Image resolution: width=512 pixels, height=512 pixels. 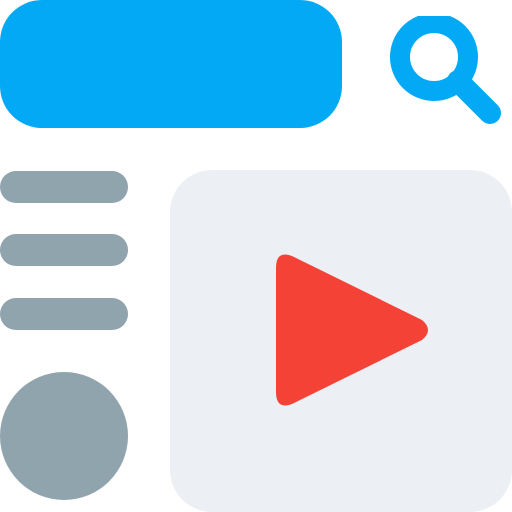 I want to click on search-icon, so click(x=447, y=72).